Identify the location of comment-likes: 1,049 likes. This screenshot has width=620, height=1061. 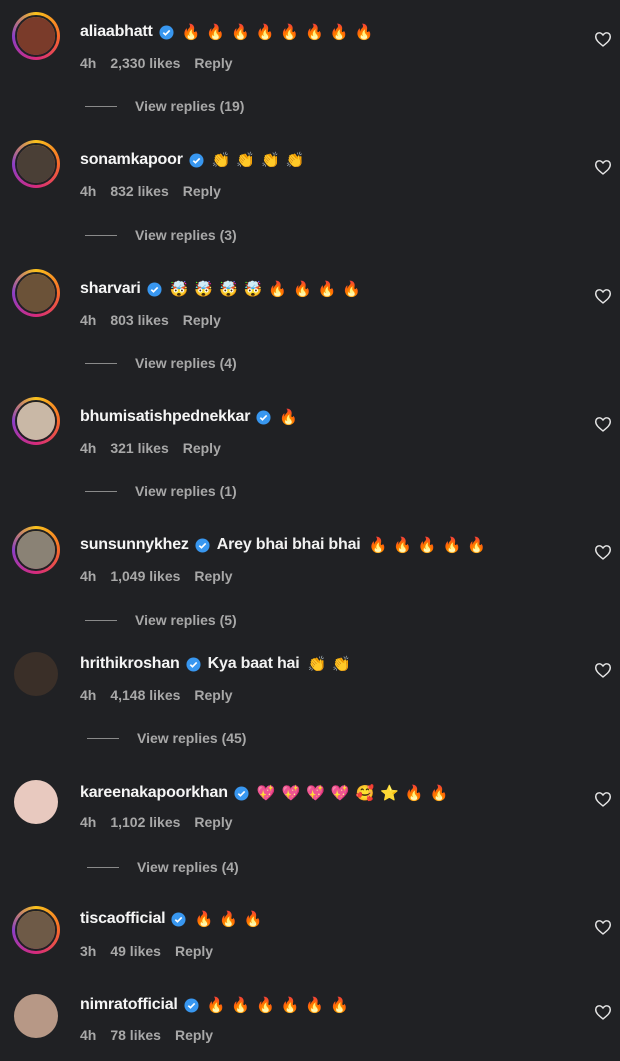
(145, 576).